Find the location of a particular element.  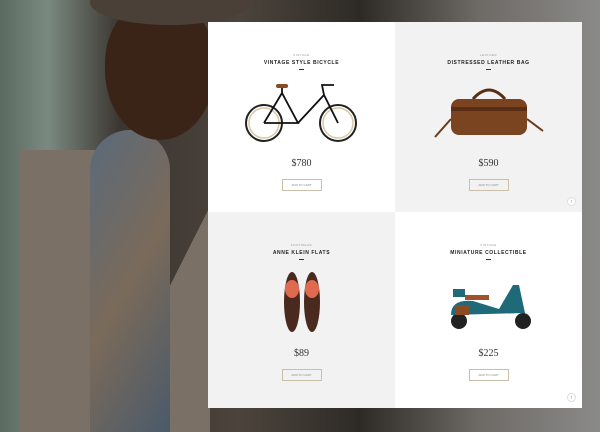

product-title: Miniature Collectible is located at coordinates (488, 253).